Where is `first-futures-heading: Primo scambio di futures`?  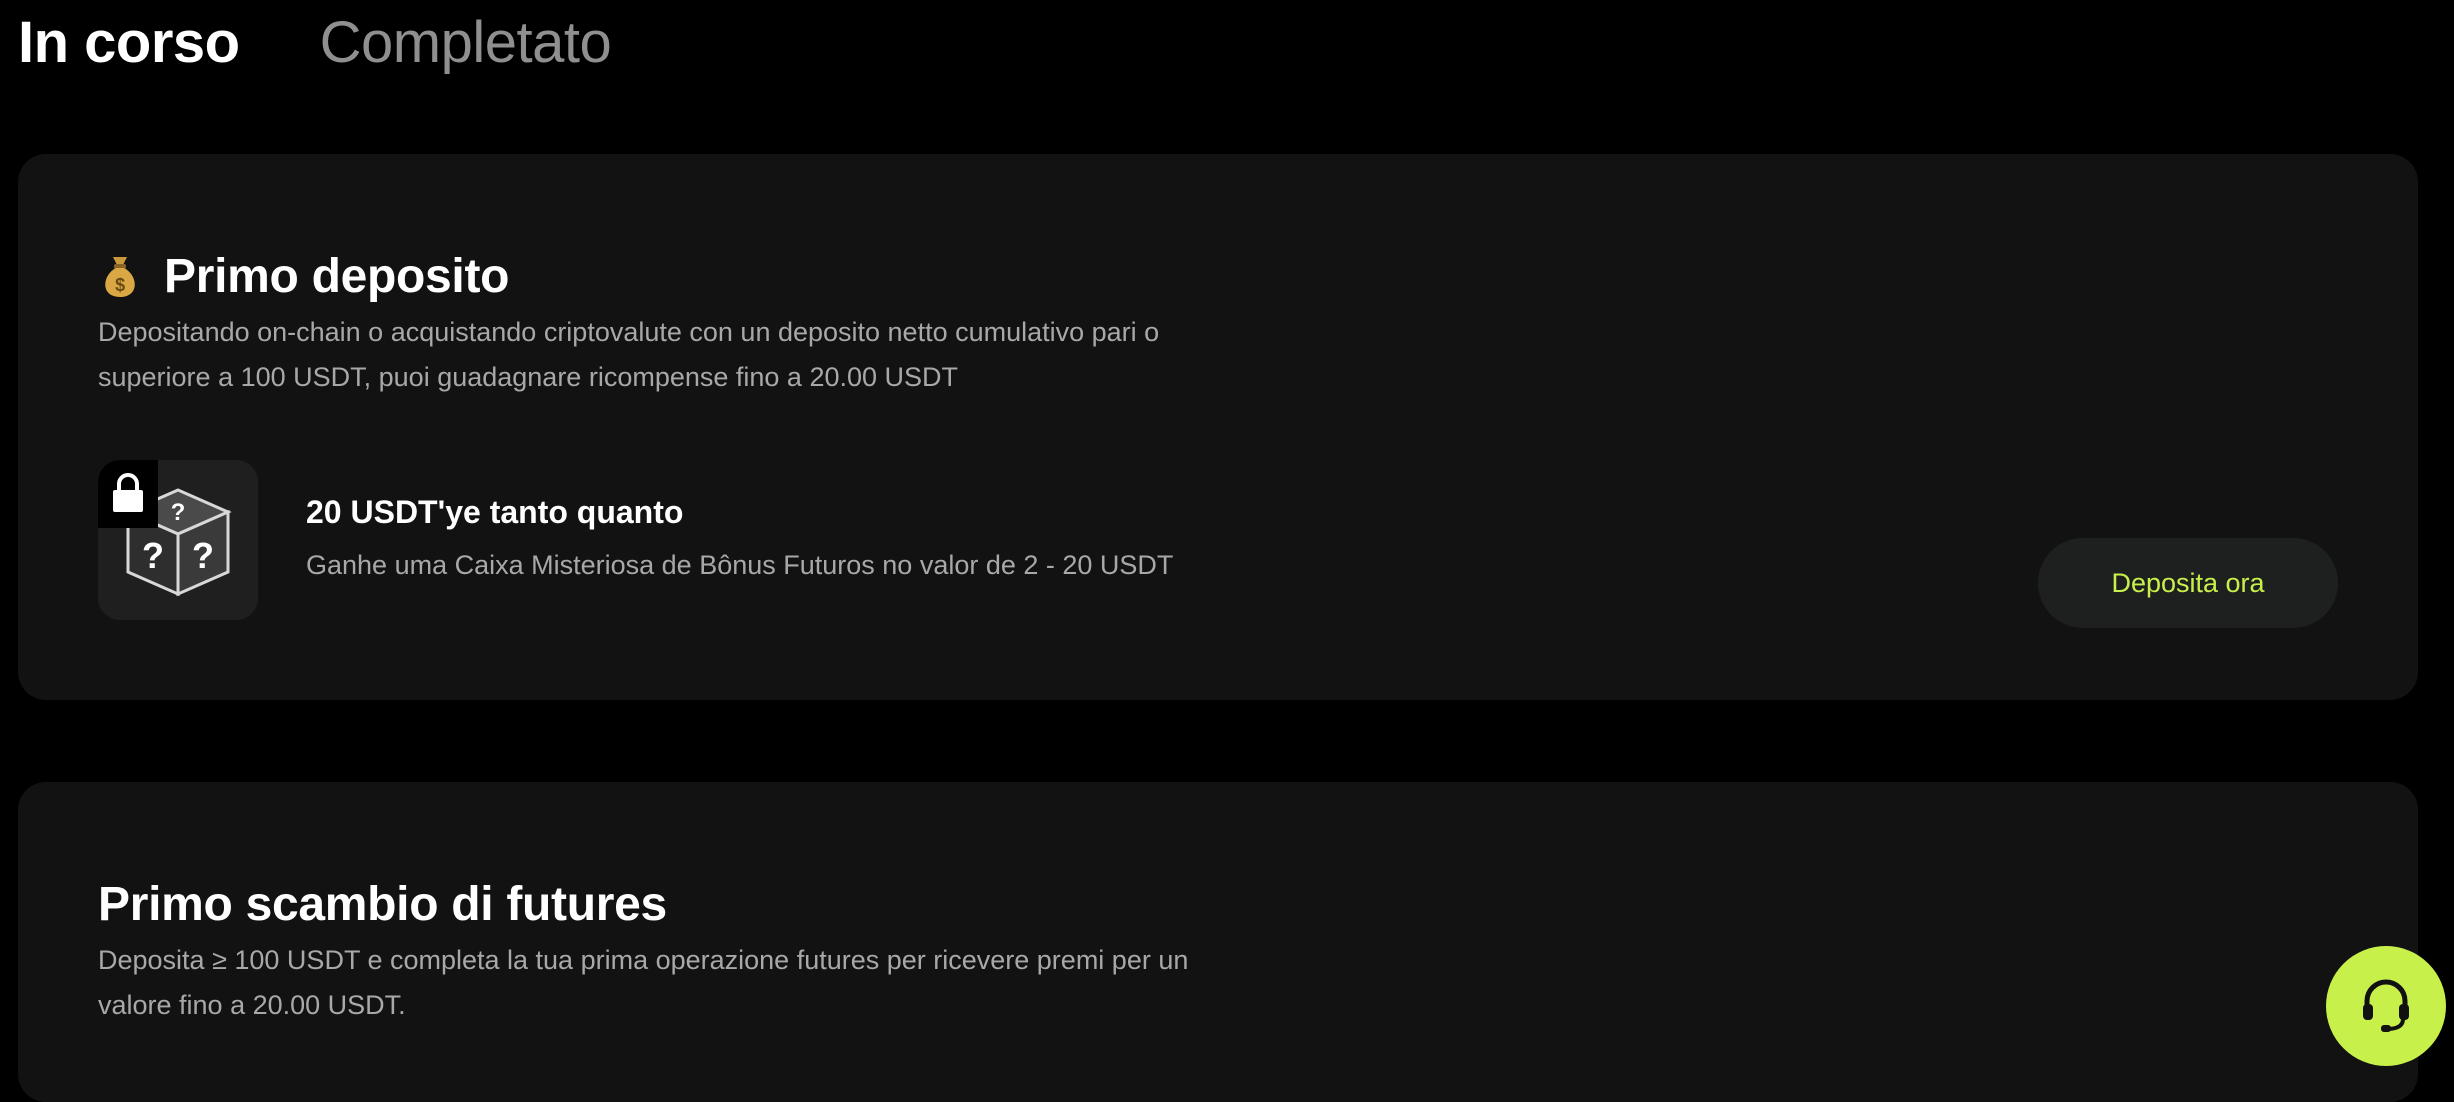
first-futures-heading: Primo scambio di futures is located at coordinates (382, 904).